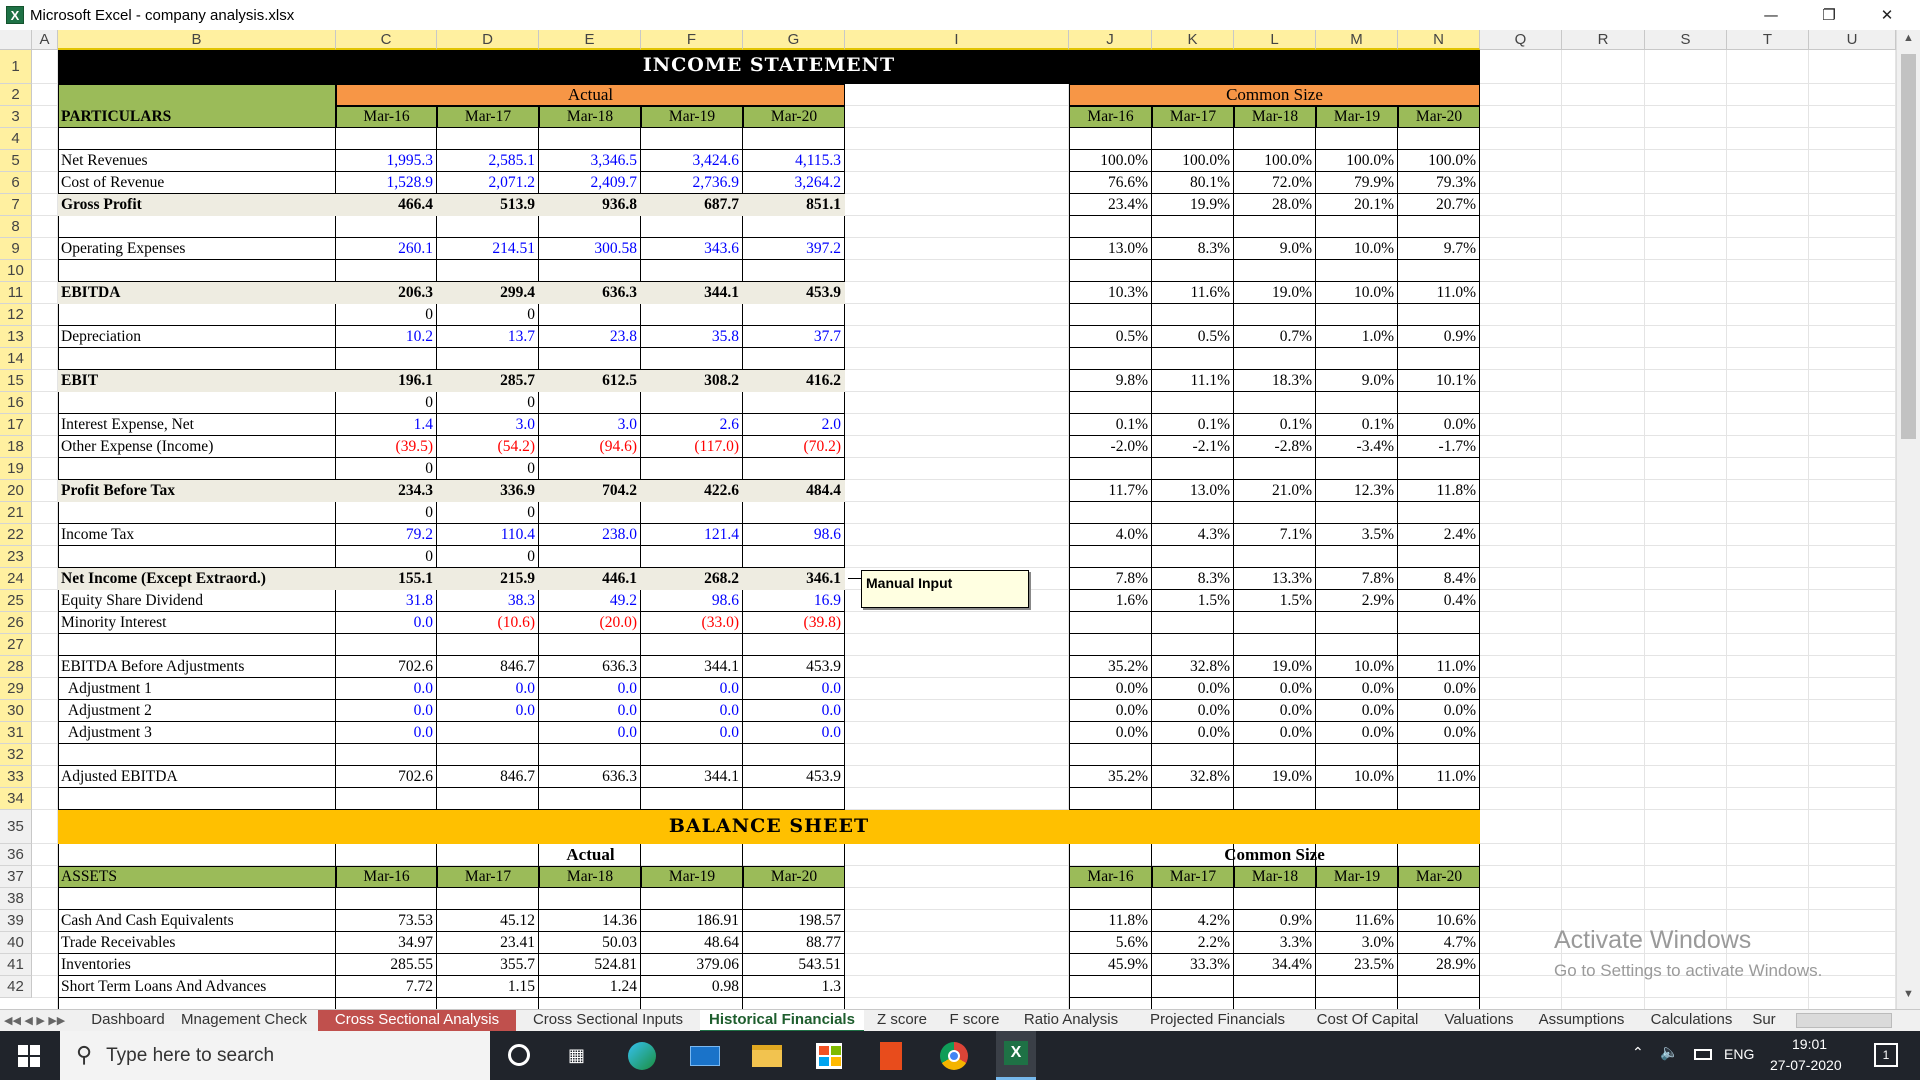  I want to click on common-size-cell: 7.8%, so click(1110, 579).